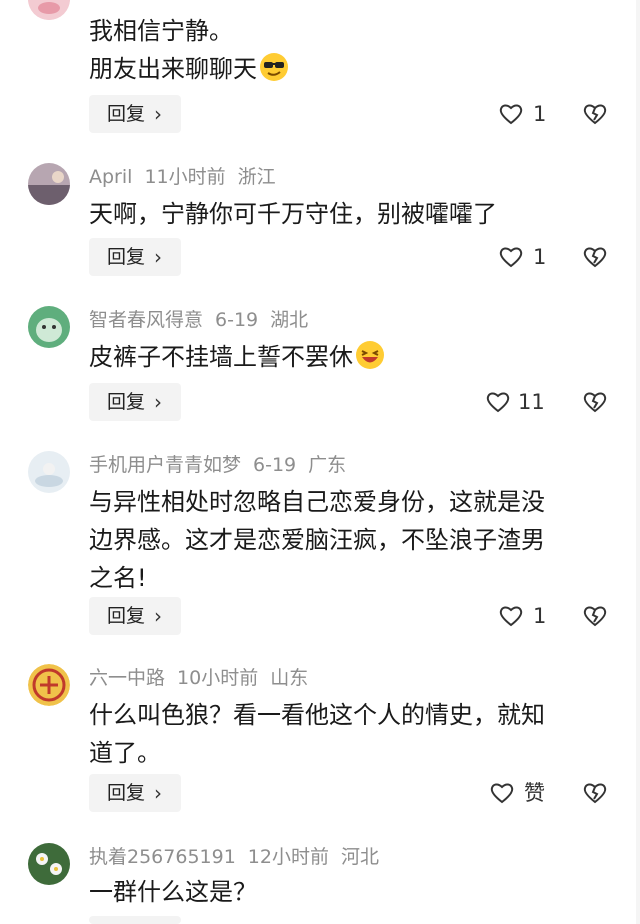  What do you see at coordinates (110, 177) in the screenshot?
I see `username: April` at bounding box center [110, 177].